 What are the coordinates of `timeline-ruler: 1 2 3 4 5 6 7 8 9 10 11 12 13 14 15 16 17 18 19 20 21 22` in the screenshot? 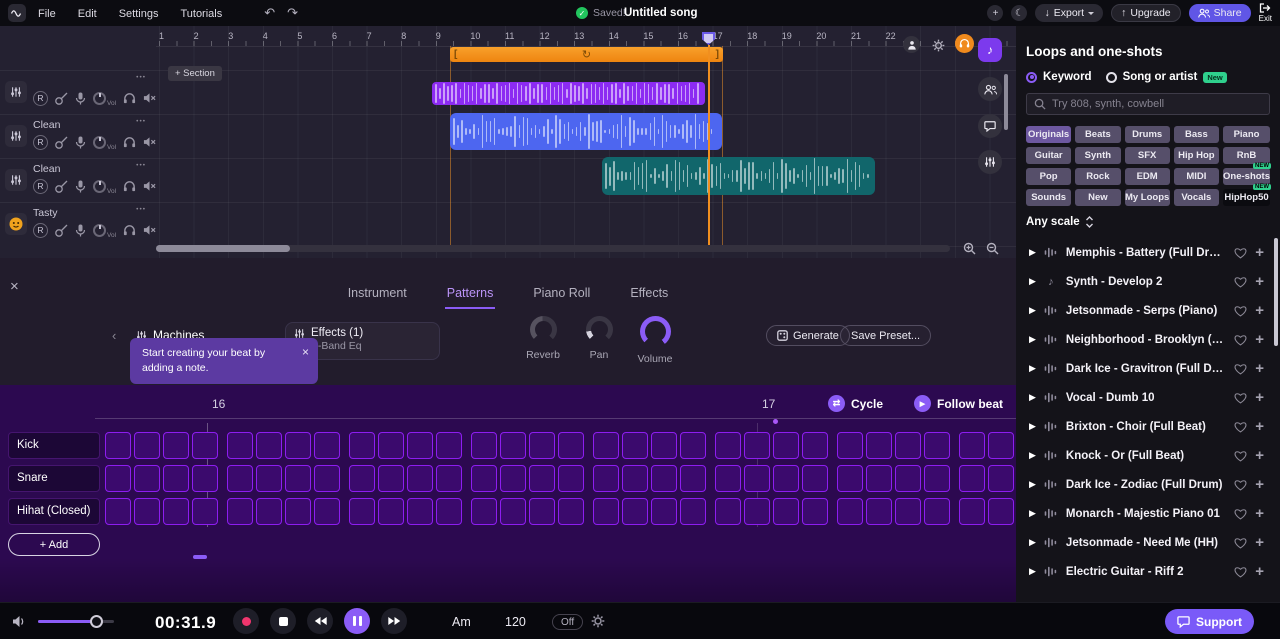 It's located at (586, 36).